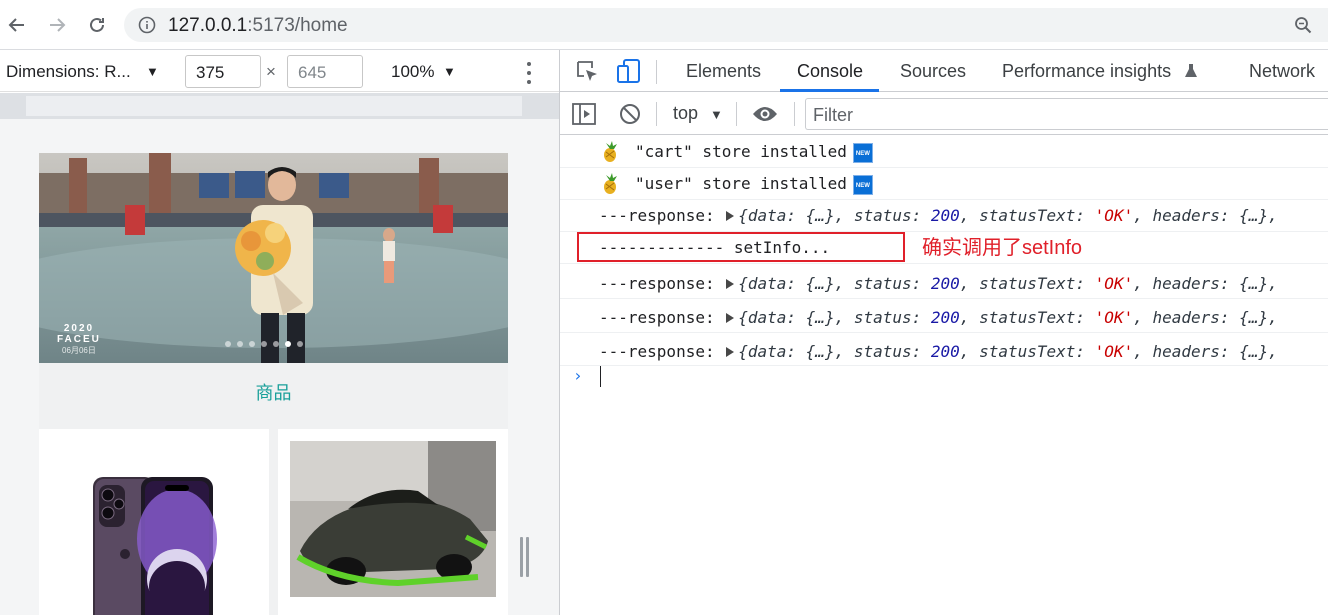 This screenshot has width=1328, height=615. I want to click on url-text: 127.0.0.1:5173/home, so click(258, 25).